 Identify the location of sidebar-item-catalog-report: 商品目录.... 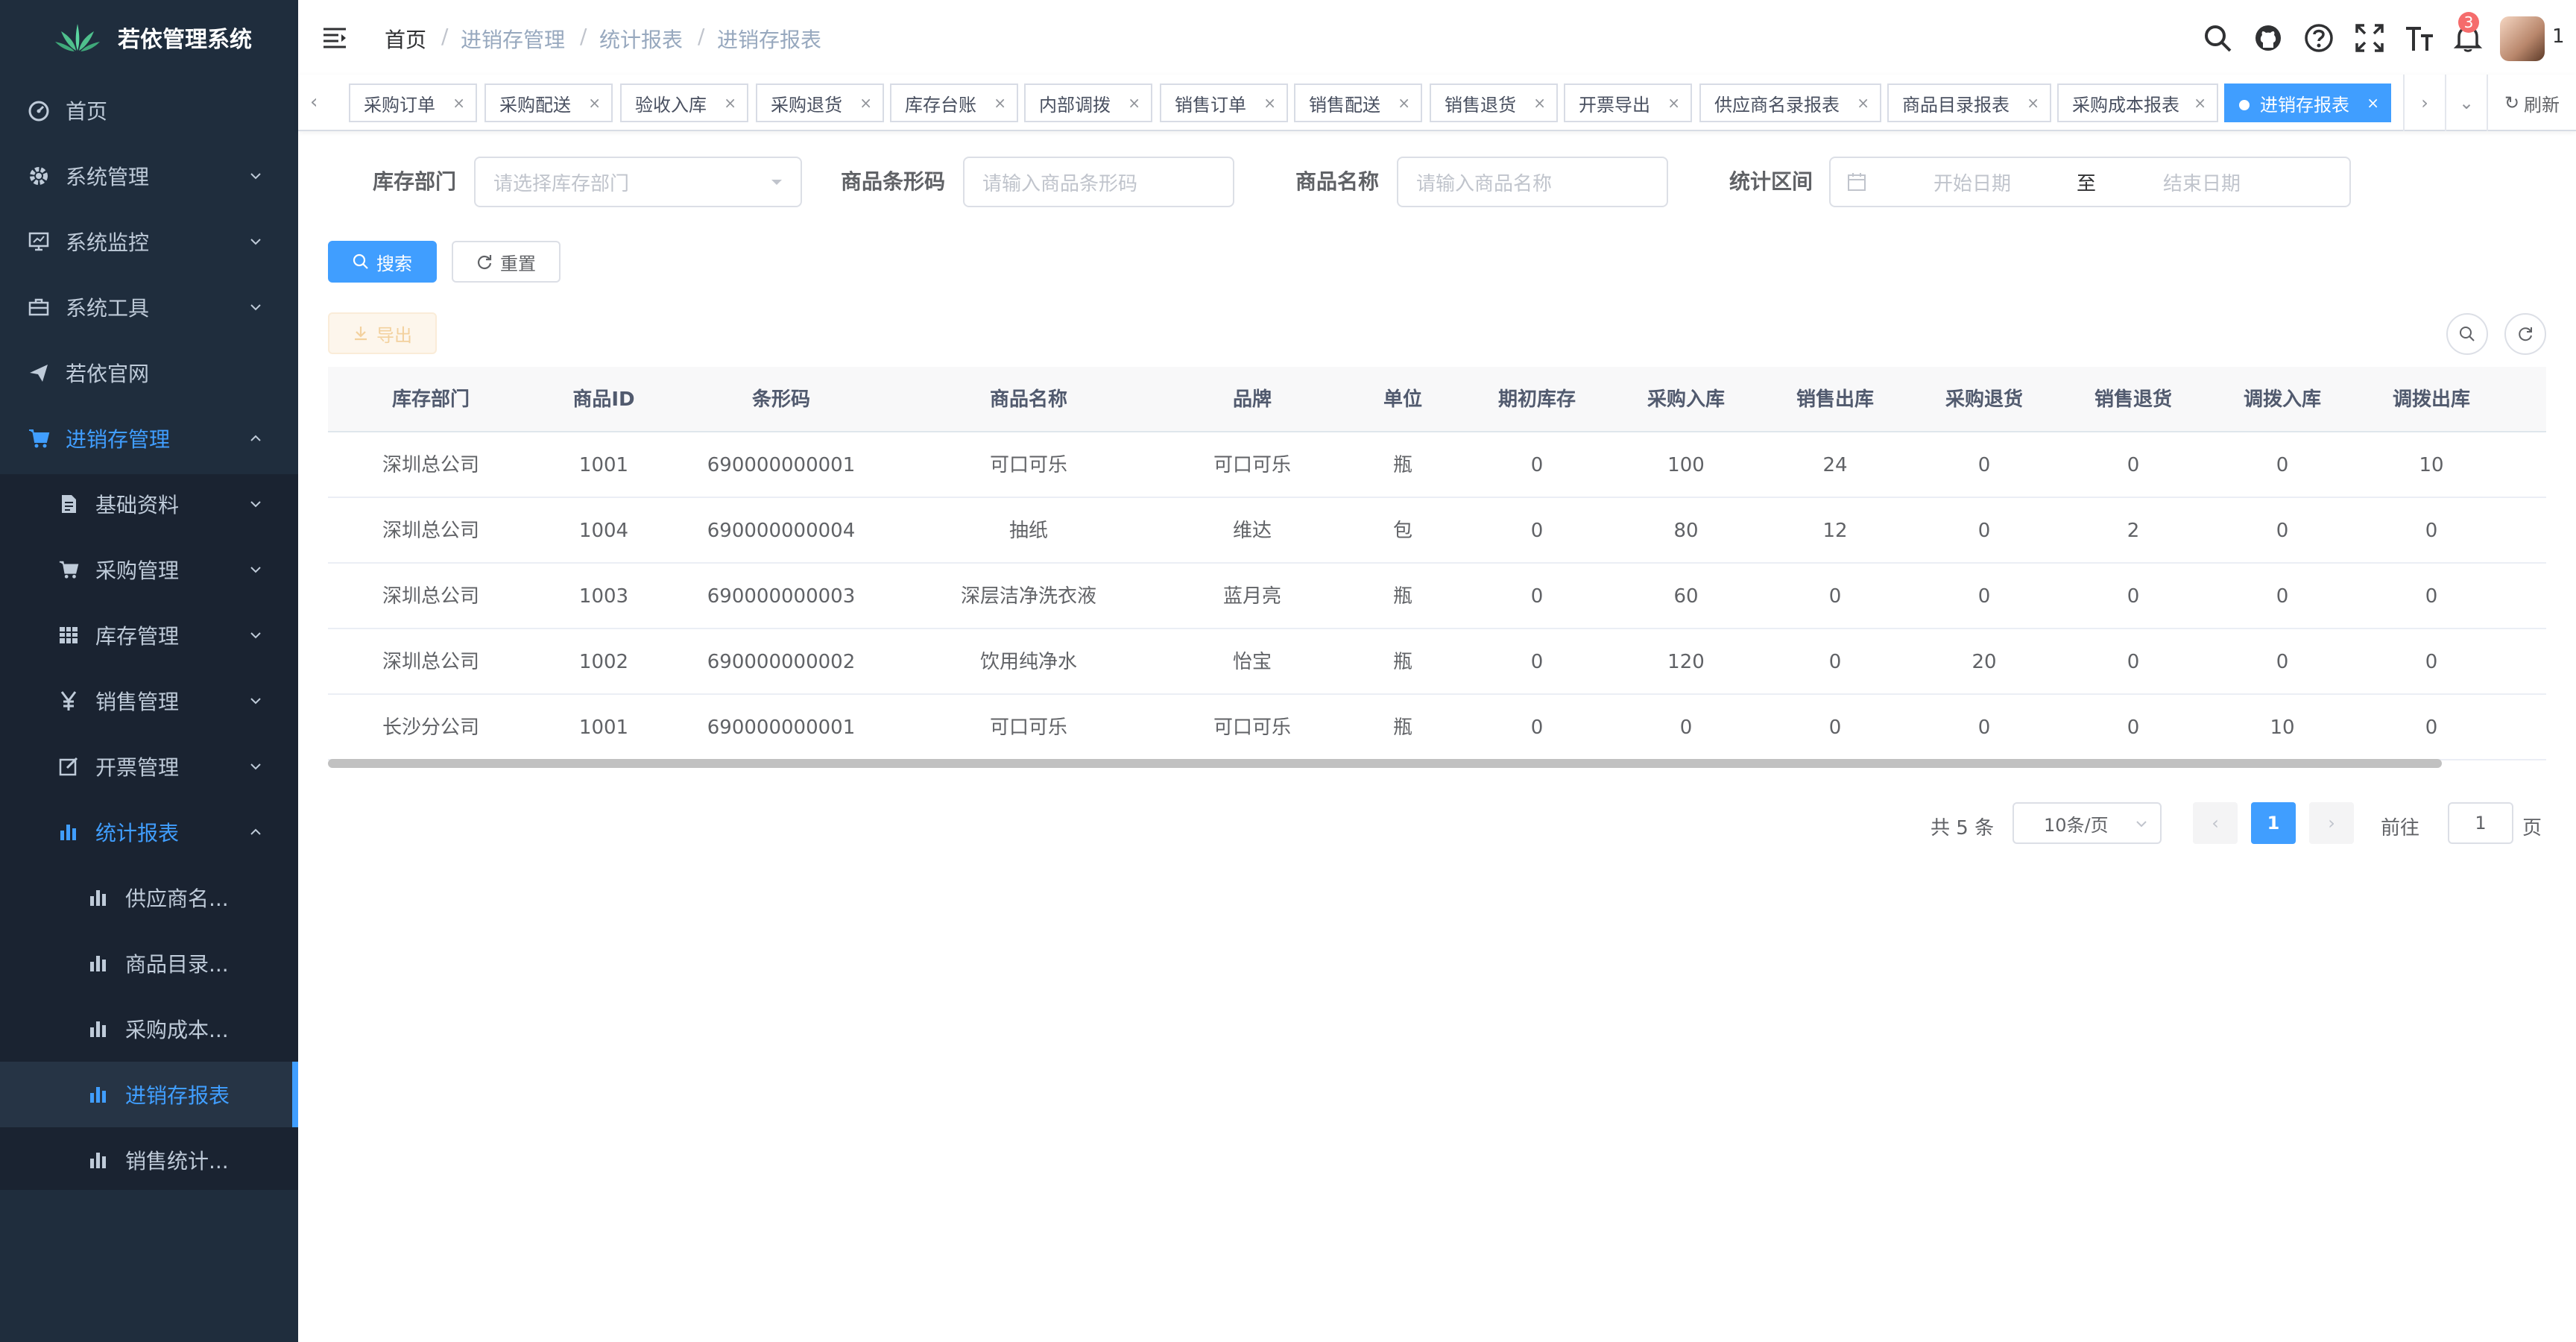
(149, 963).